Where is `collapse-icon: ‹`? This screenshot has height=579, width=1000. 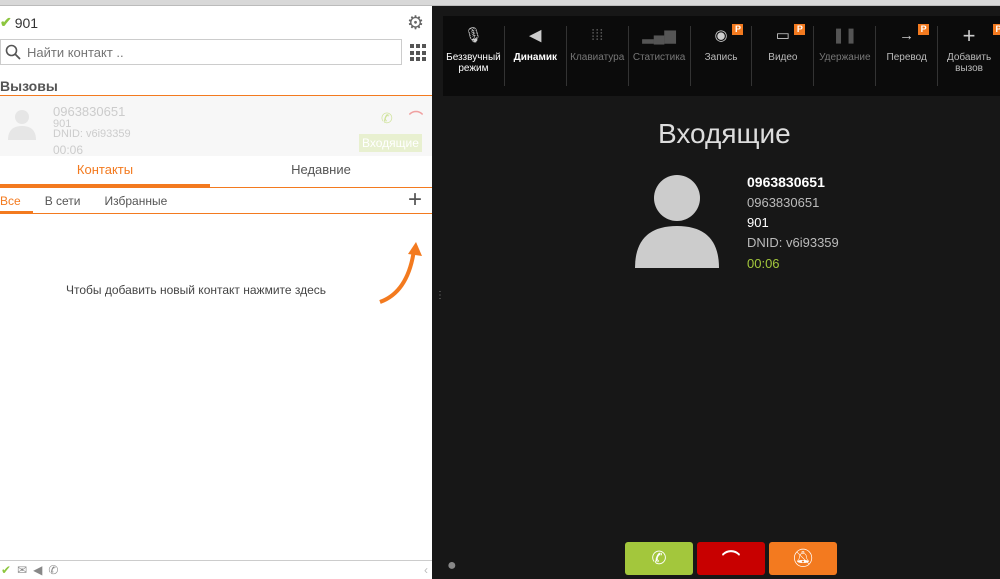 collapse-icon: ‹ is located at coordinates (426, 570).